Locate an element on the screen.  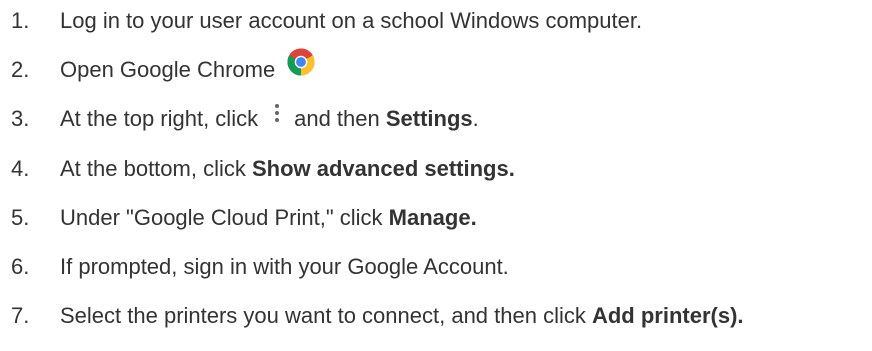
step-3-text-mid: and then is located at coordinates (337, 118).